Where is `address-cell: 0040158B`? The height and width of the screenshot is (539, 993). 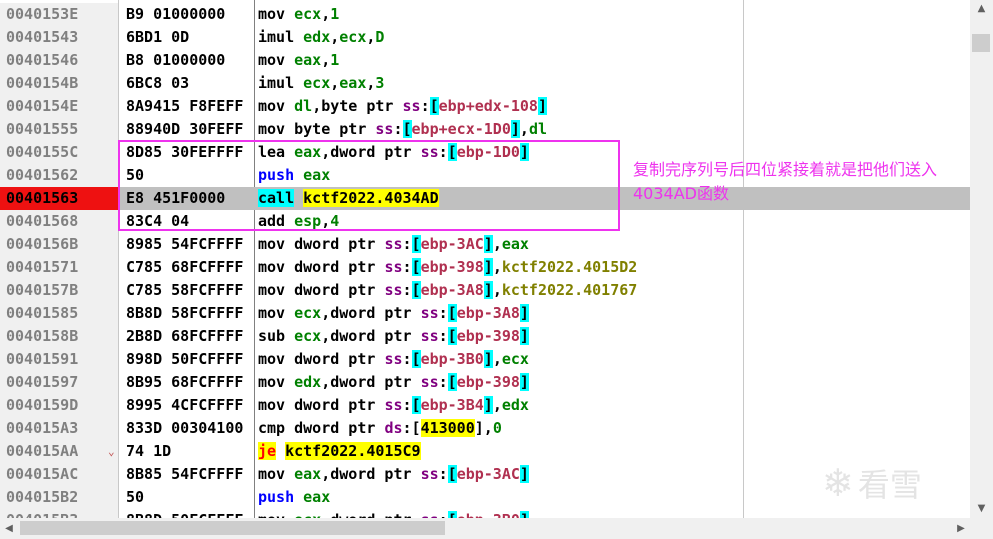
address-cell: 0040158B is located at coordinates (59, 336).